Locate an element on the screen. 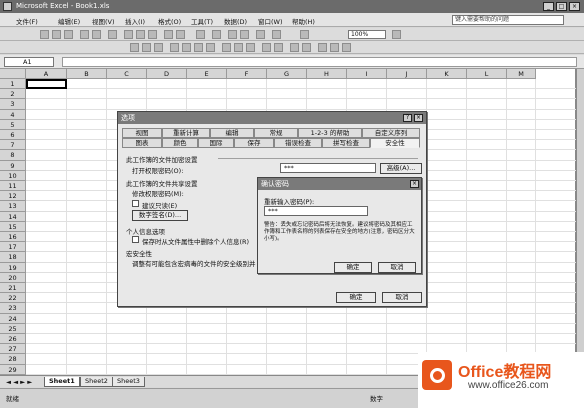 The width and height of the screenshot is (584, 408). menu-window: 窗口(W) is located at coordinates (270, 21).